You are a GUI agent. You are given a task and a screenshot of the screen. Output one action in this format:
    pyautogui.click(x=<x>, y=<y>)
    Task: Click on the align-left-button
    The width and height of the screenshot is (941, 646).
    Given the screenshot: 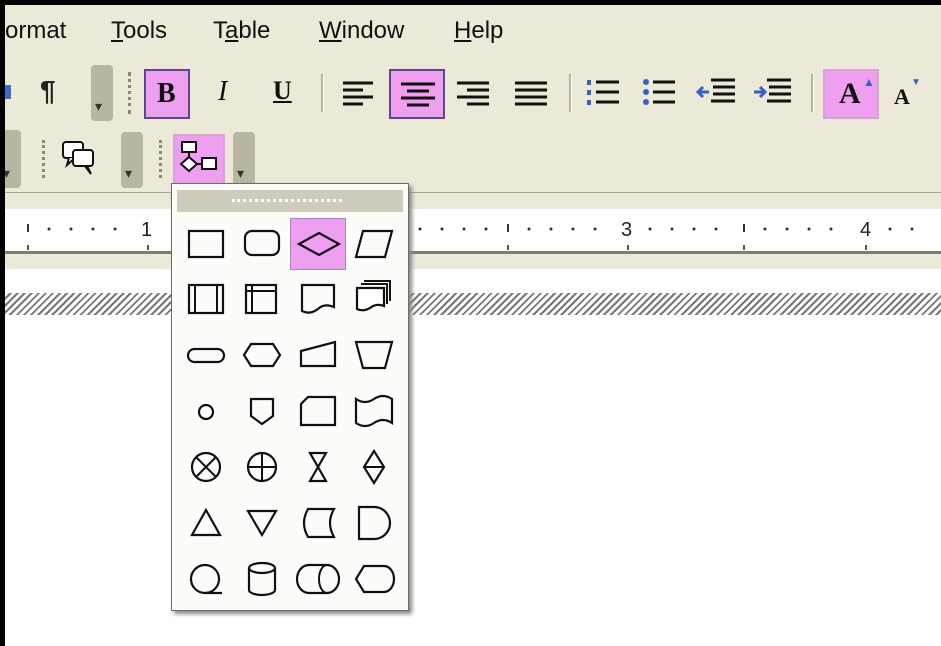 What is the action you would take?
    pyautogui.click(x=358, y=94)
    